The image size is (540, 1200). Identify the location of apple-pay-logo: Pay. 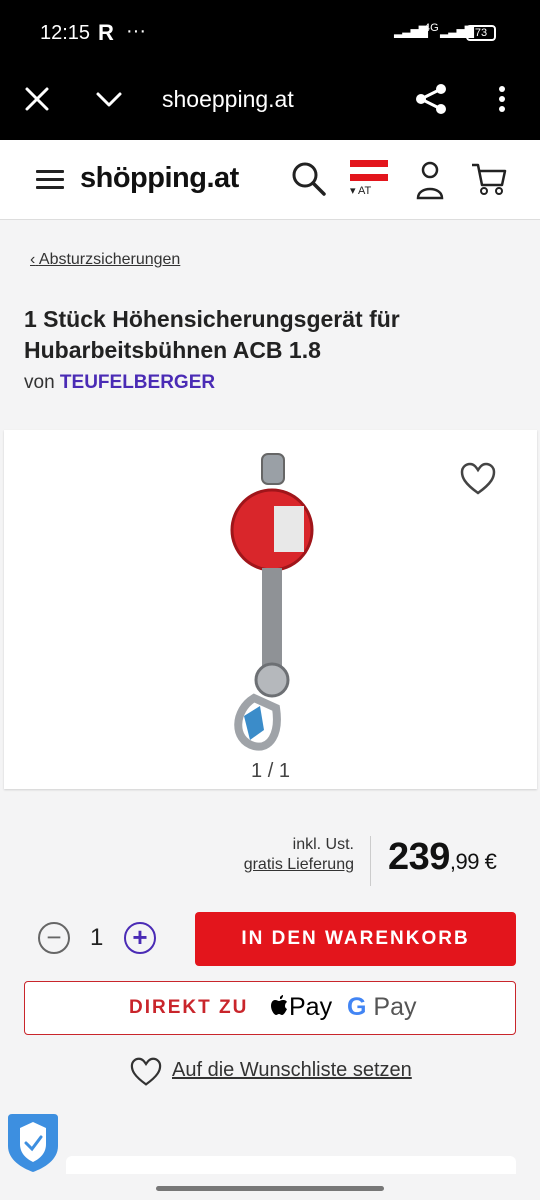
(301, 1007).